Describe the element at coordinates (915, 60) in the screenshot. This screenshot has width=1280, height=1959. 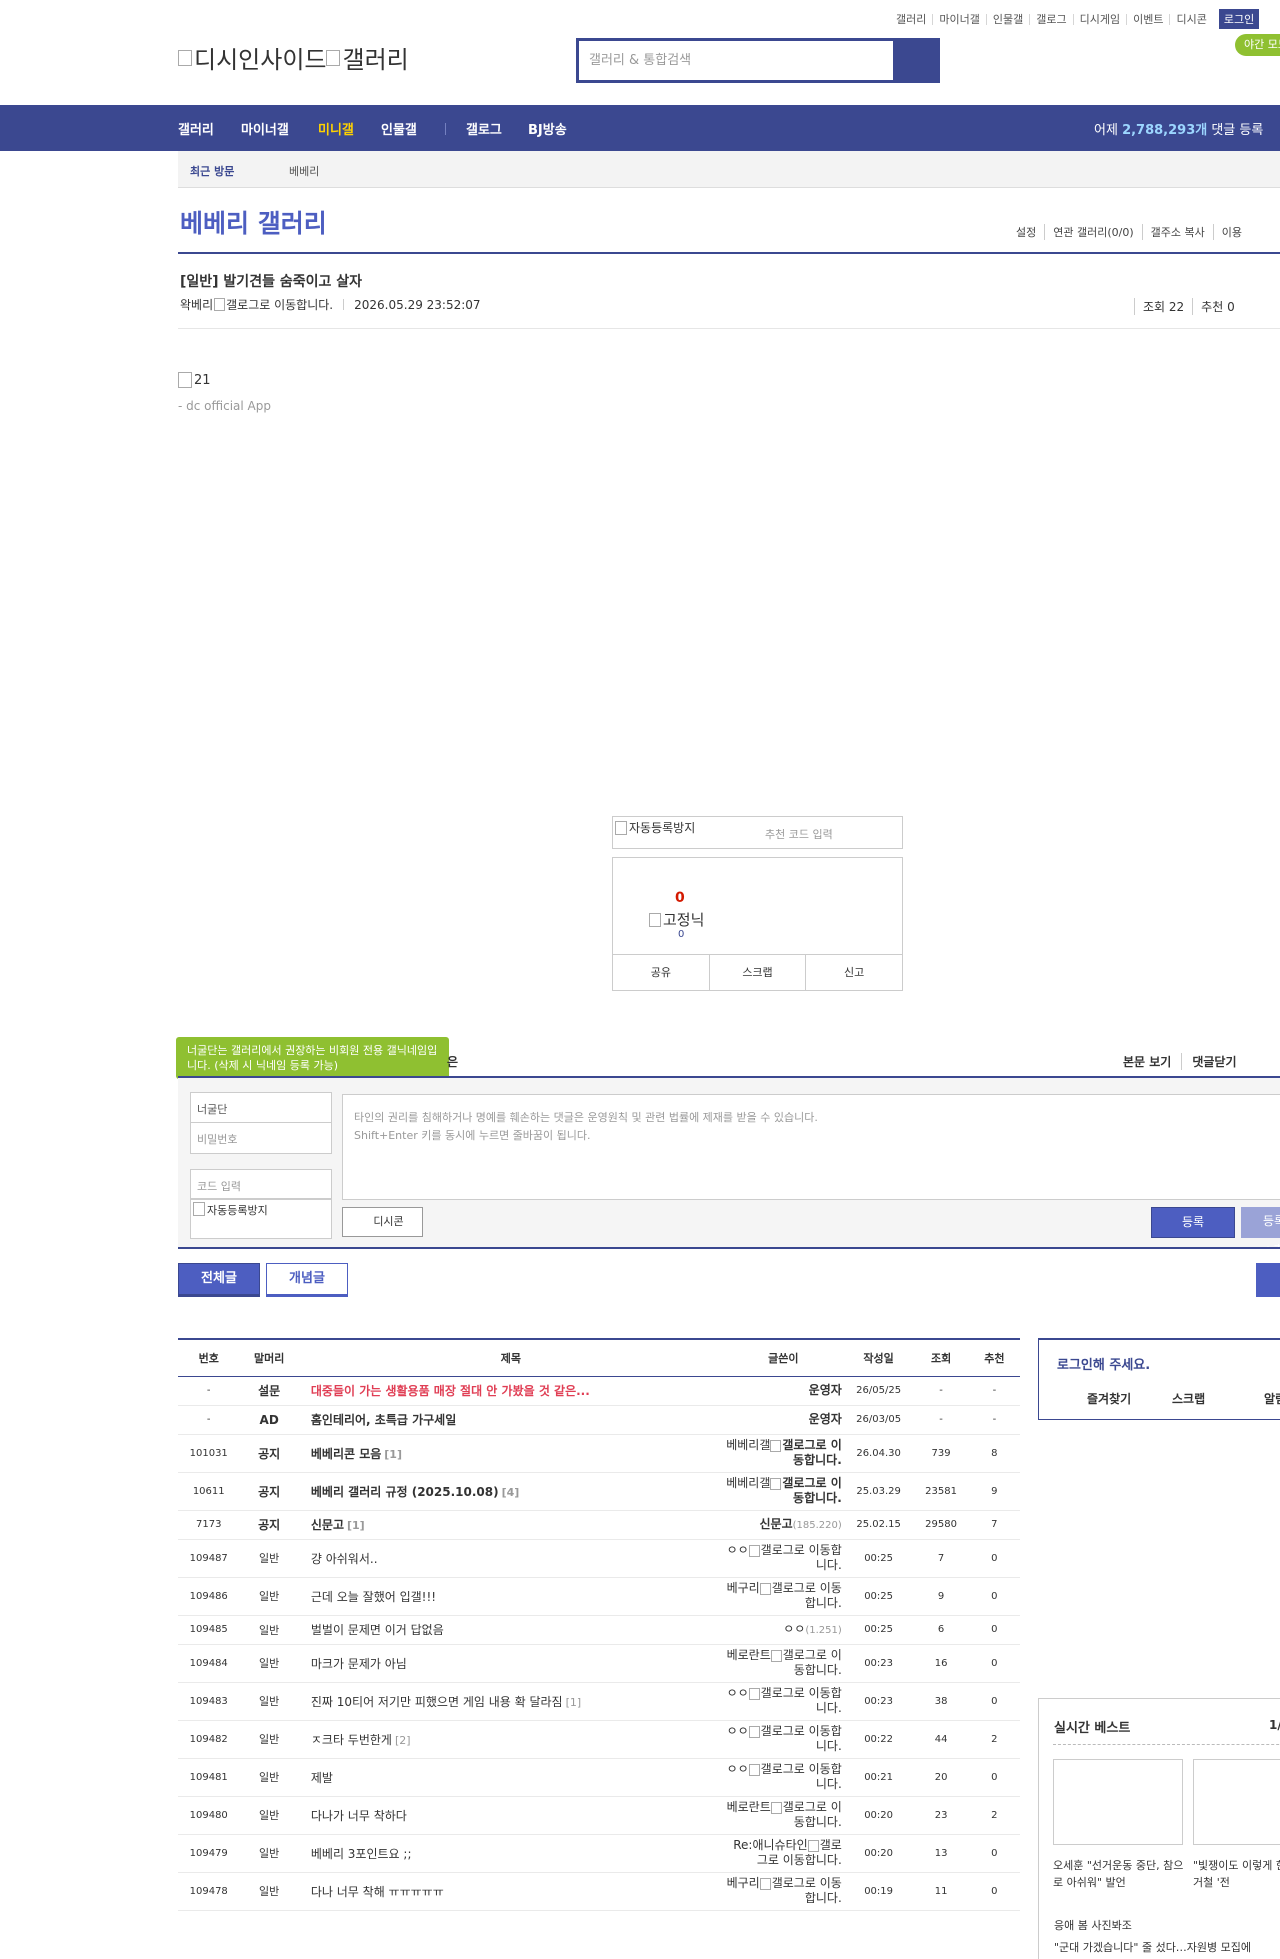
I see `search-button` at that location.